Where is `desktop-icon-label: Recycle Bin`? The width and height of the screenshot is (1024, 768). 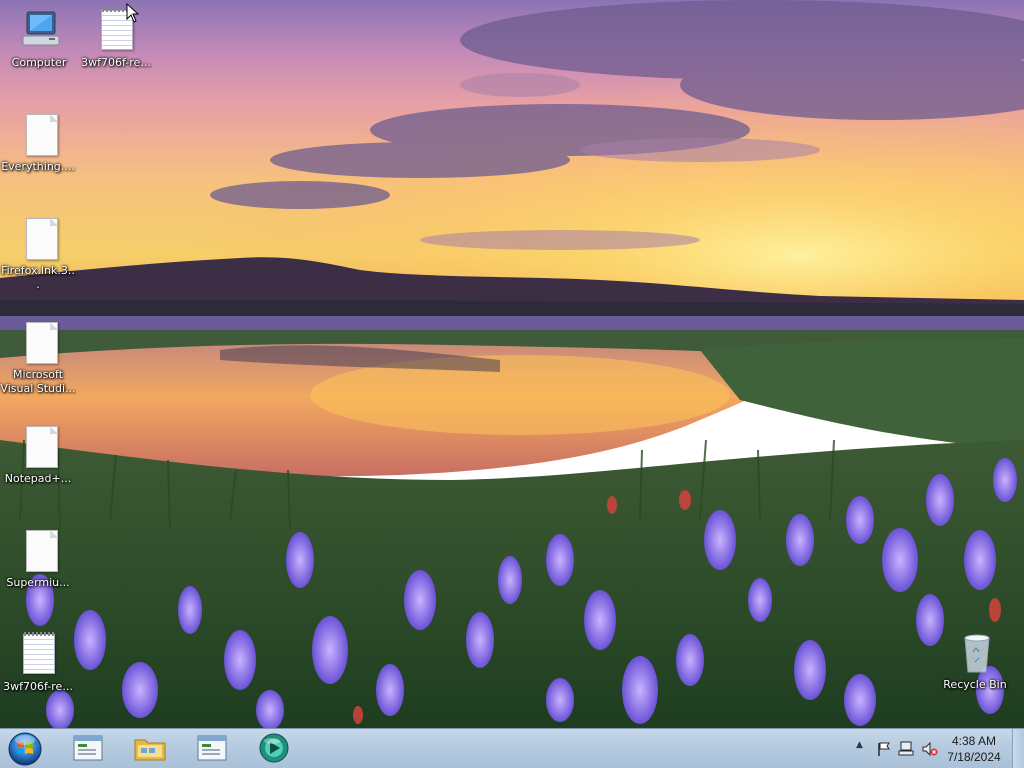
desktop-icon-label: Recycle Bin is located at coordinates (975, 684).